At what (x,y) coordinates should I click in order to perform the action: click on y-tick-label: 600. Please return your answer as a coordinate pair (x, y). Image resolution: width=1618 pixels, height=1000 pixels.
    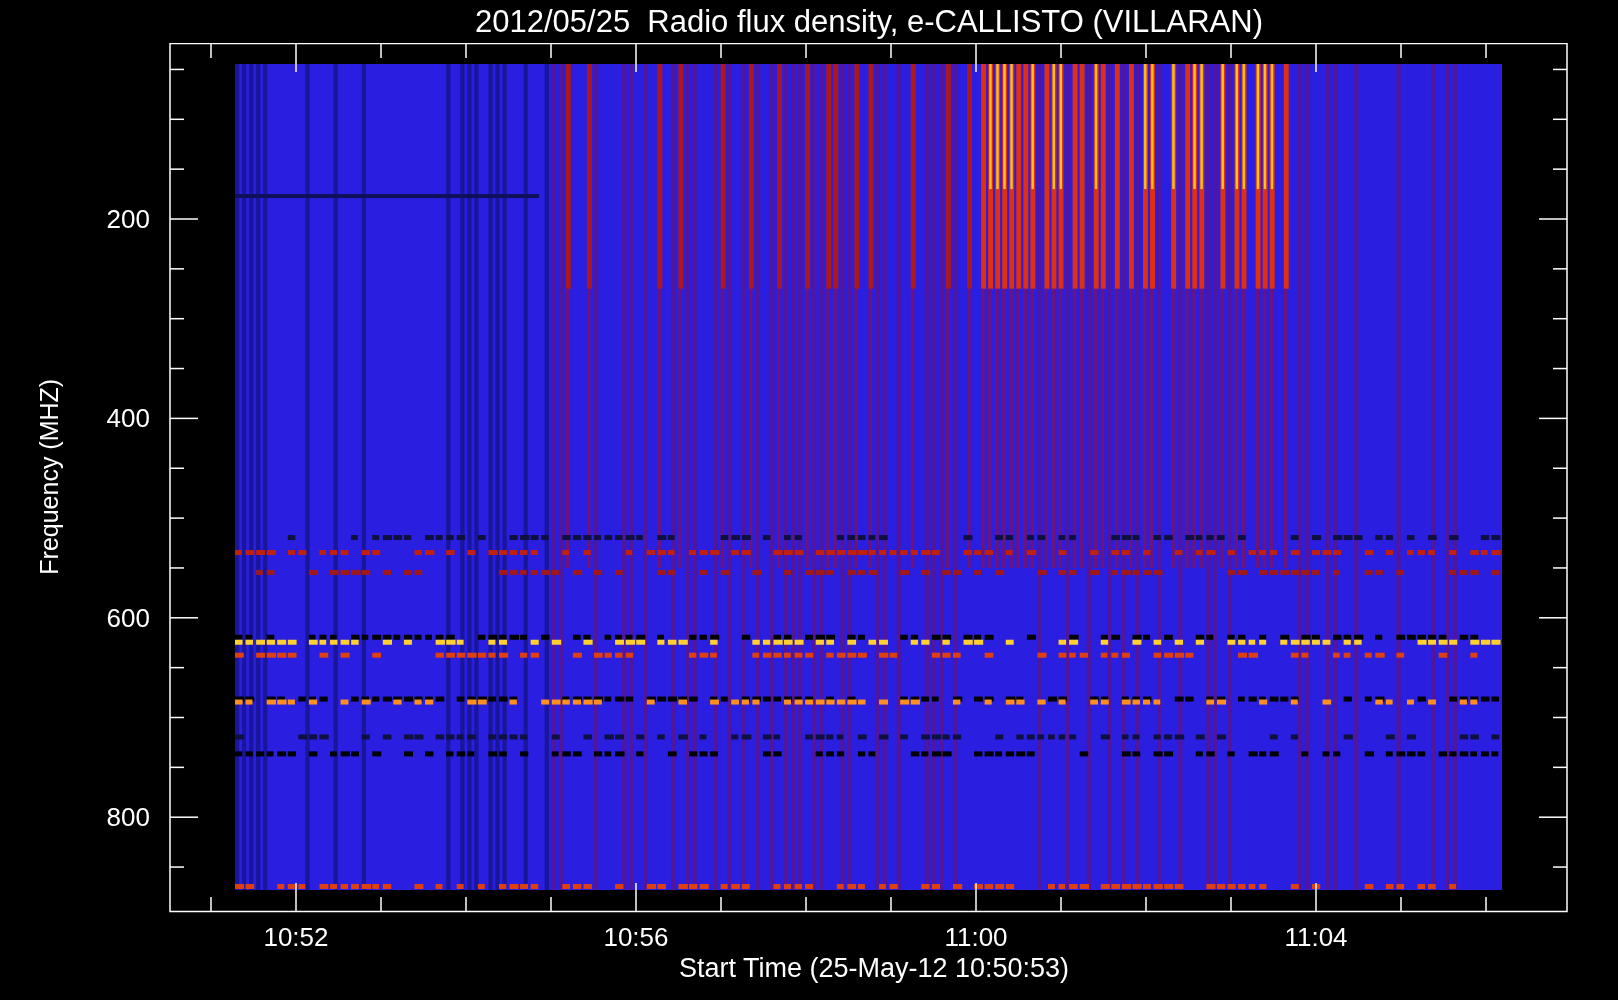
    Looking at the image, I should click on (128, 617).